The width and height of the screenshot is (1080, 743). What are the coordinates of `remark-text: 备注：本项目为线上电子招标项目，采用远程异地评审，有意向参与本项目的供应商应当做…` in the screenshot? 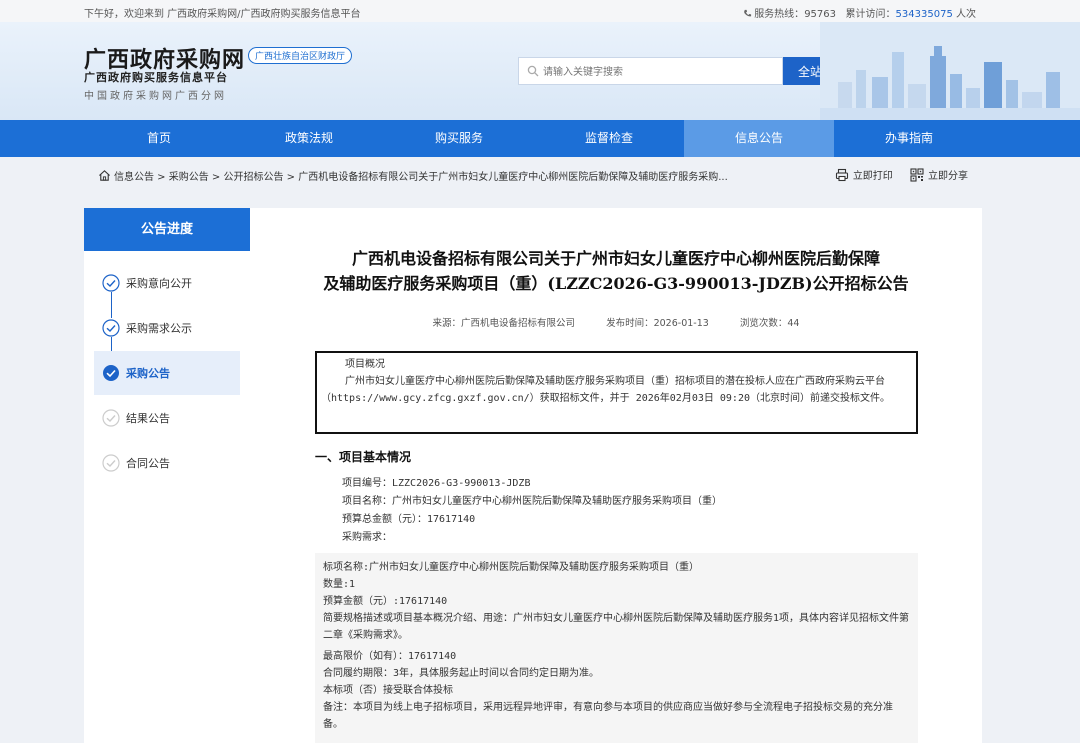 It's located at (608, 716).